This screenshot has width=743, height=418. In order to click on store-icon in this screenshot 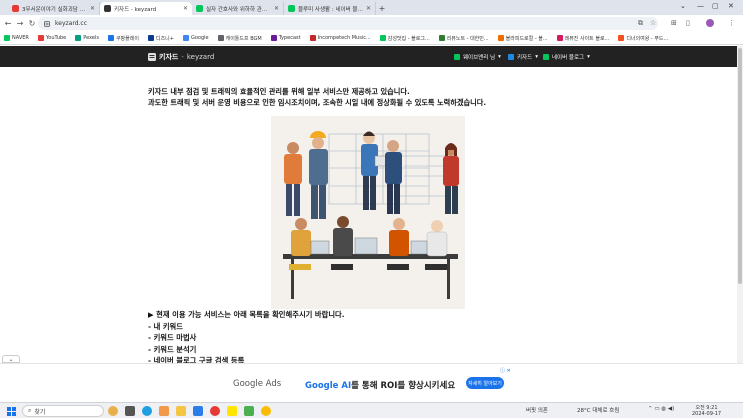, I will do `click(198, 411)`.